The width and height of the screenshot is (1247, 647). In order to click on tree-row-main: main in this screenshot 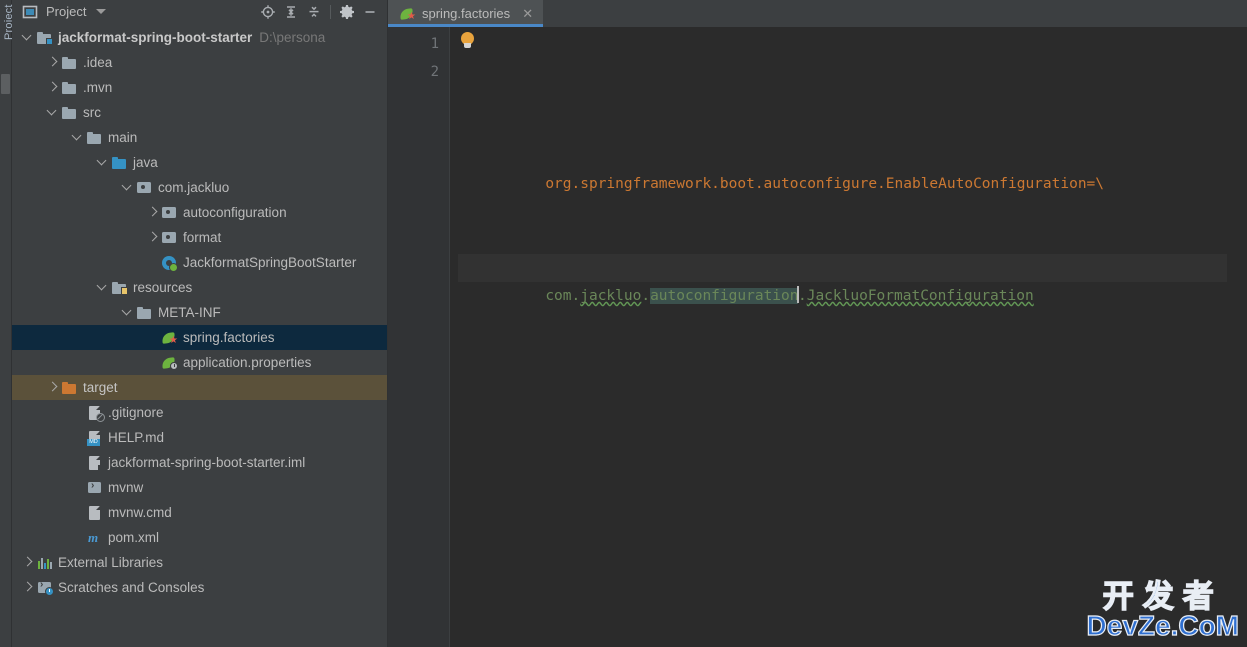, I will do `click(199, 137)`.